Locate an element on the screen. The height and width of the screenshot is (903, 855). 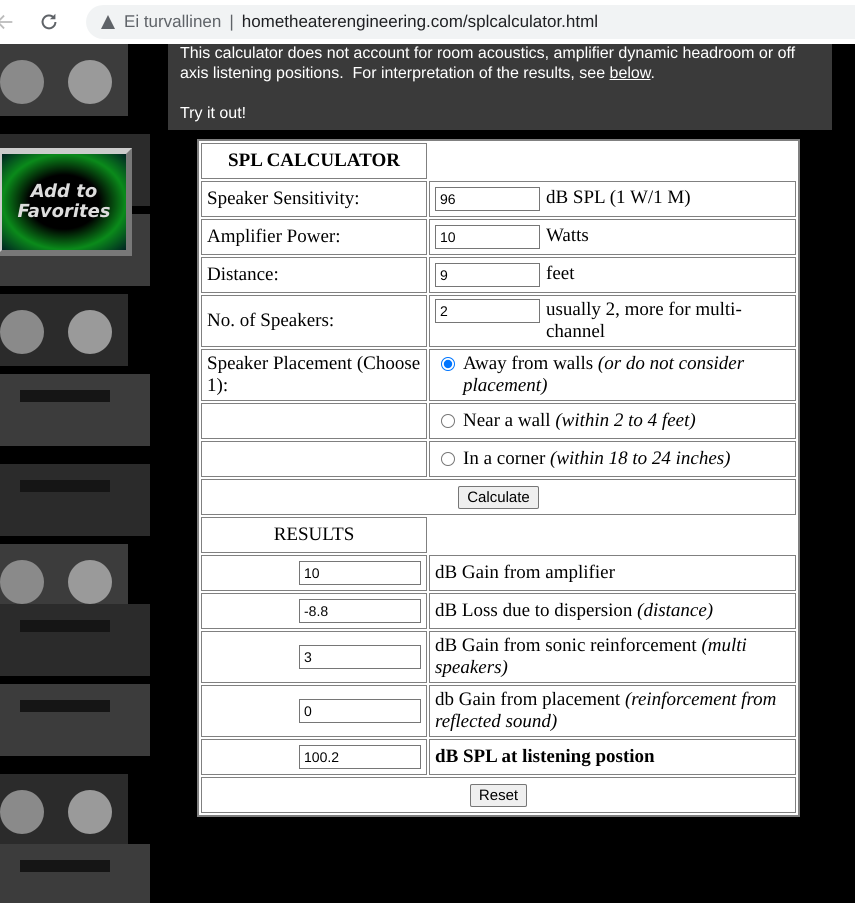
add-to-favorites-button: Add to Favorites is located at coordinates (66, 202).